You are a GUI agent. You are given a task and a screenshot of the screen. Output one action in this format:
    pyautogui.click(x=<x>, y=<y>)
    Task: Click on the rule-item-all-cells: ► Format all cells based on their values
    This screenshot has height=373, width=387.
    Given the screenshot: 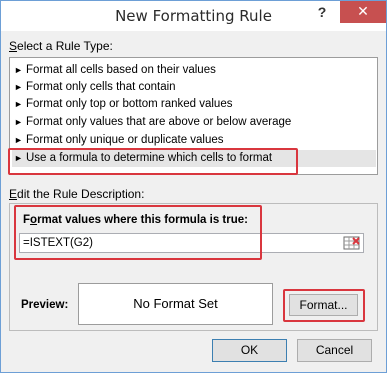 What is the action you would take?
    pyautogui.click(x=115, y=70)
    